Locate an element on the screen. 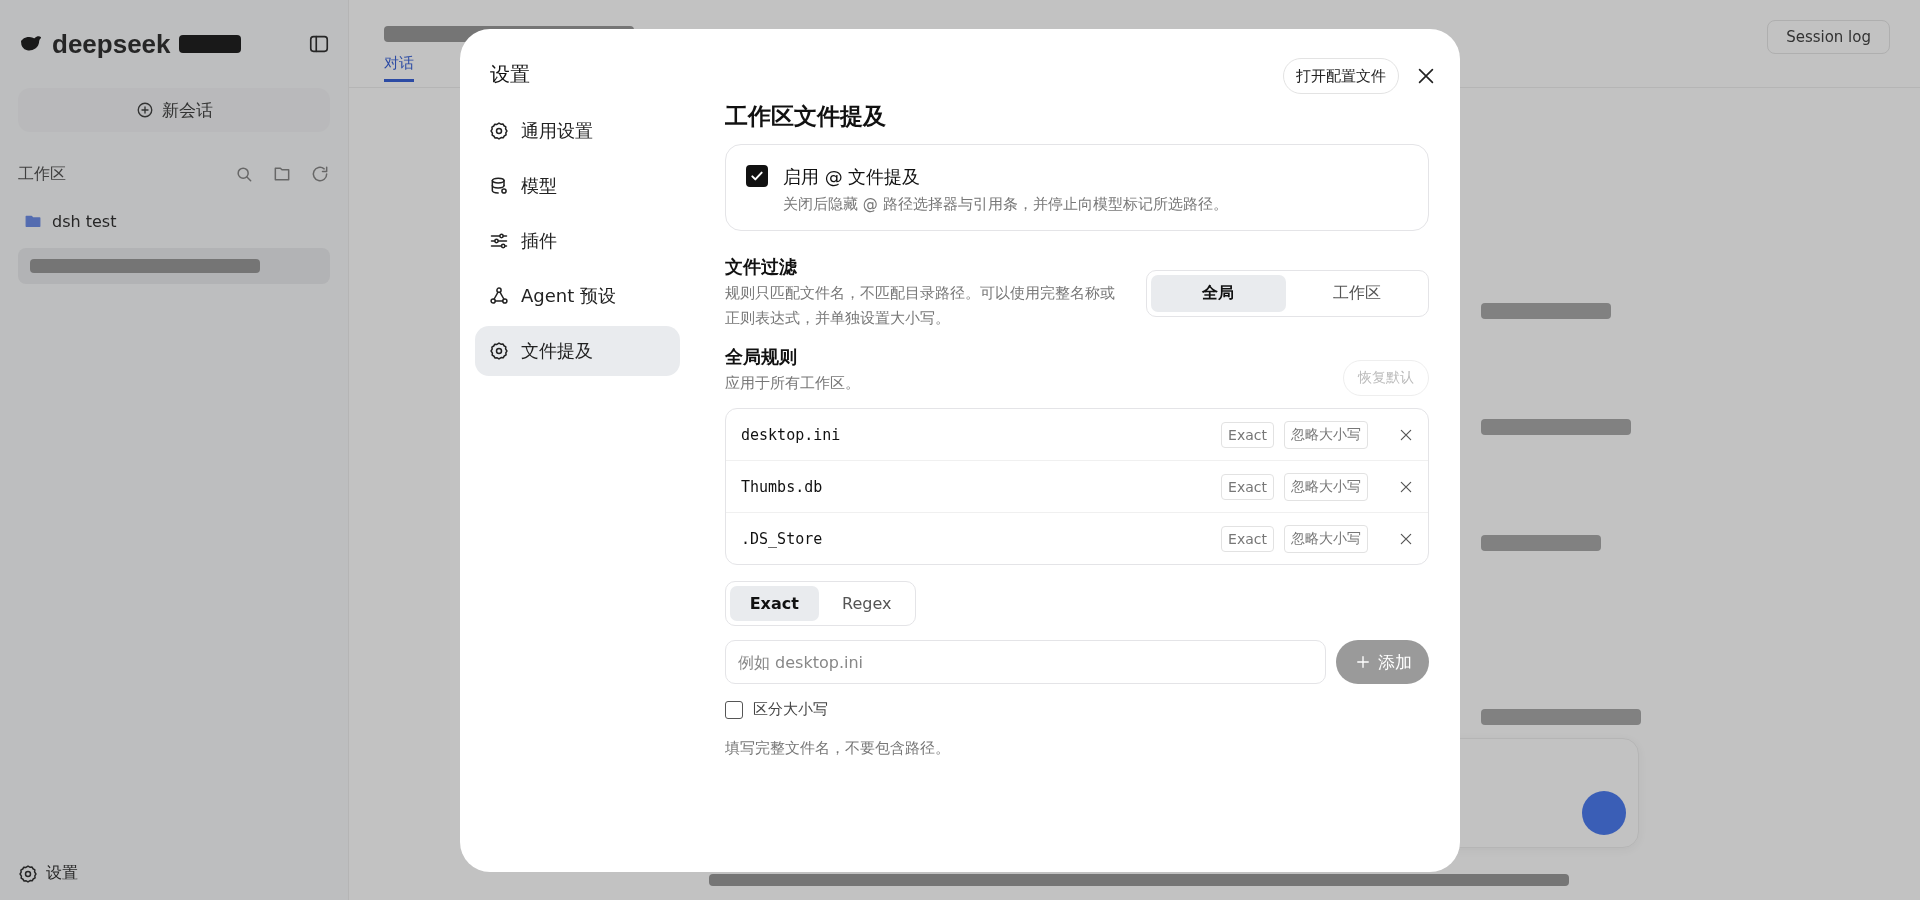 The width and height of the screenshot is (1920, 900). tab: 对话 is located at coordinates (399, 68).